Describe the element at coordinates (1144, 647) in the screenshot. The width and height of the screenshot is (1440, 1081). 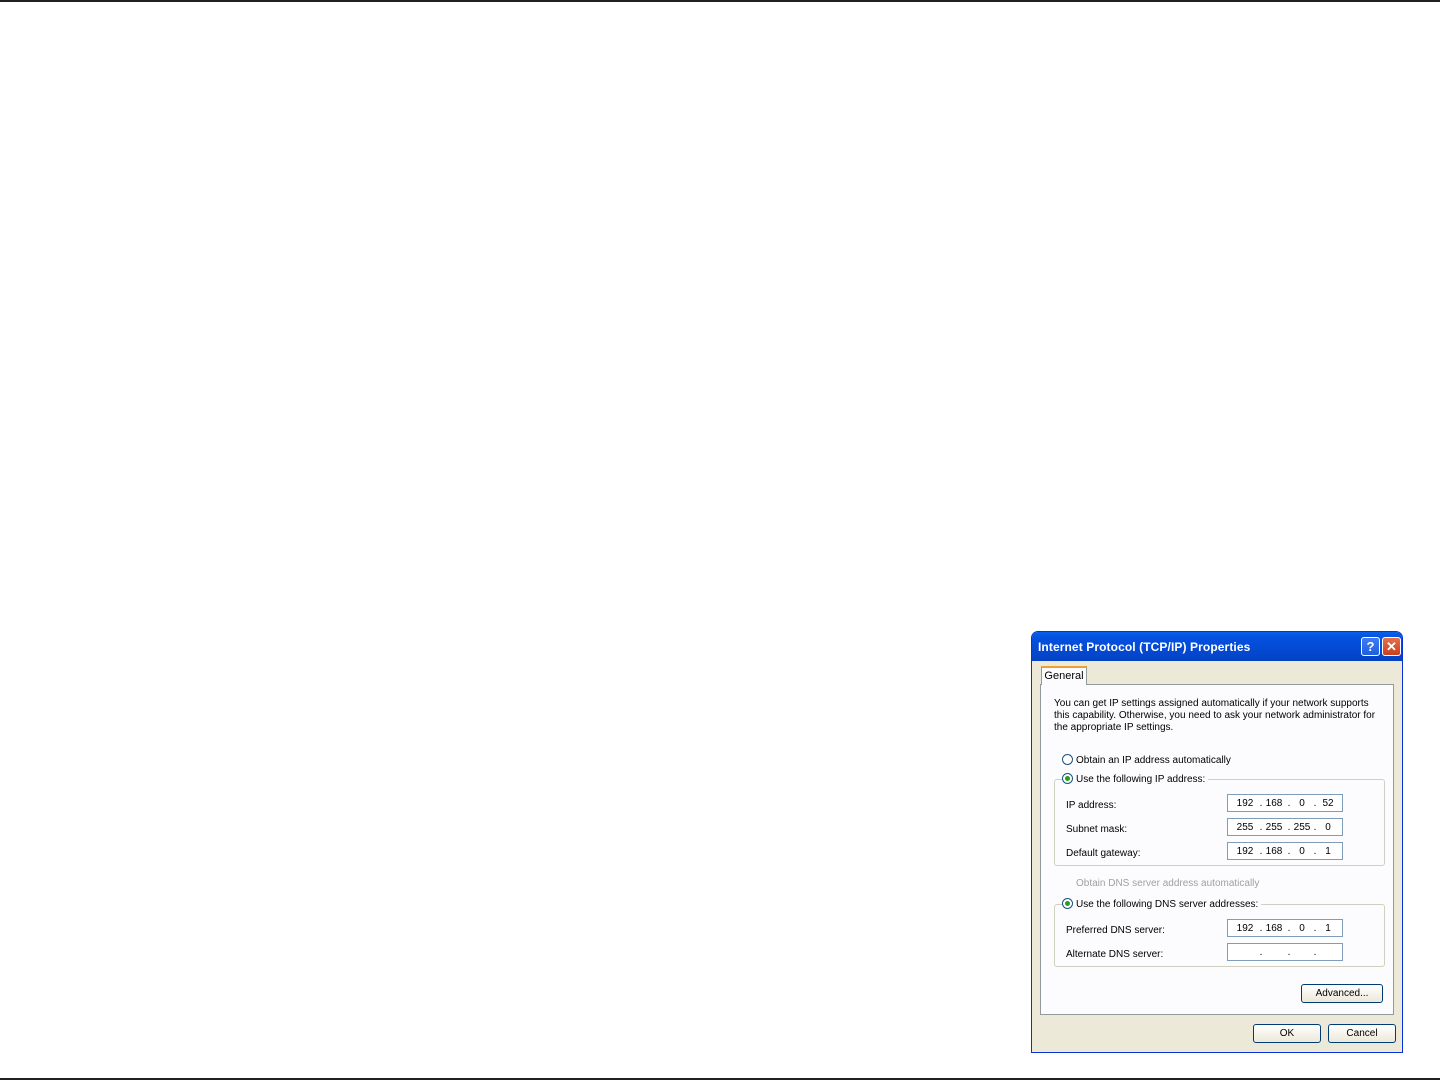
I see `dialog-title: Internet Protocol (TCP/IP) Properties` at that location.